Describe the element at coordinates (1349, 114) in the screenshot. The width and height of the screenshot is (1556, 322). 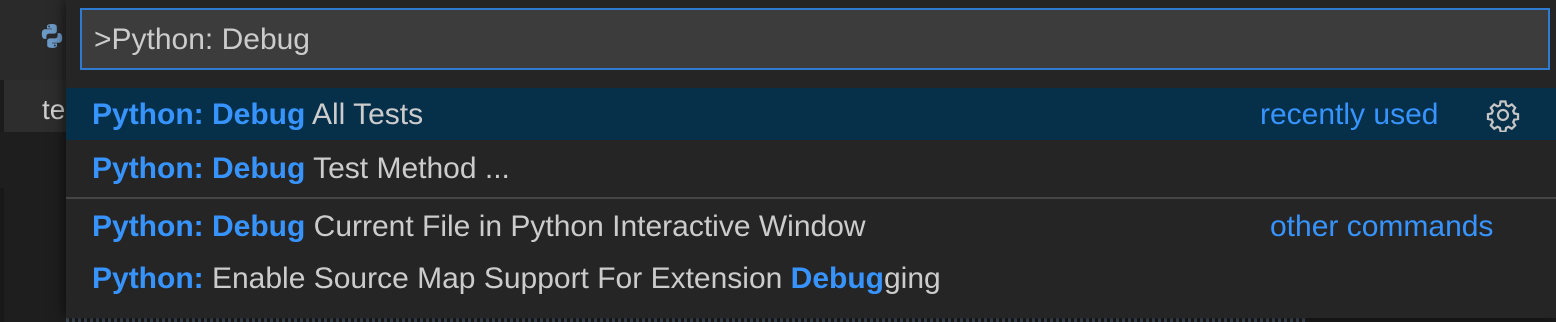
I see `recently-used-tag: recently used` at that location.